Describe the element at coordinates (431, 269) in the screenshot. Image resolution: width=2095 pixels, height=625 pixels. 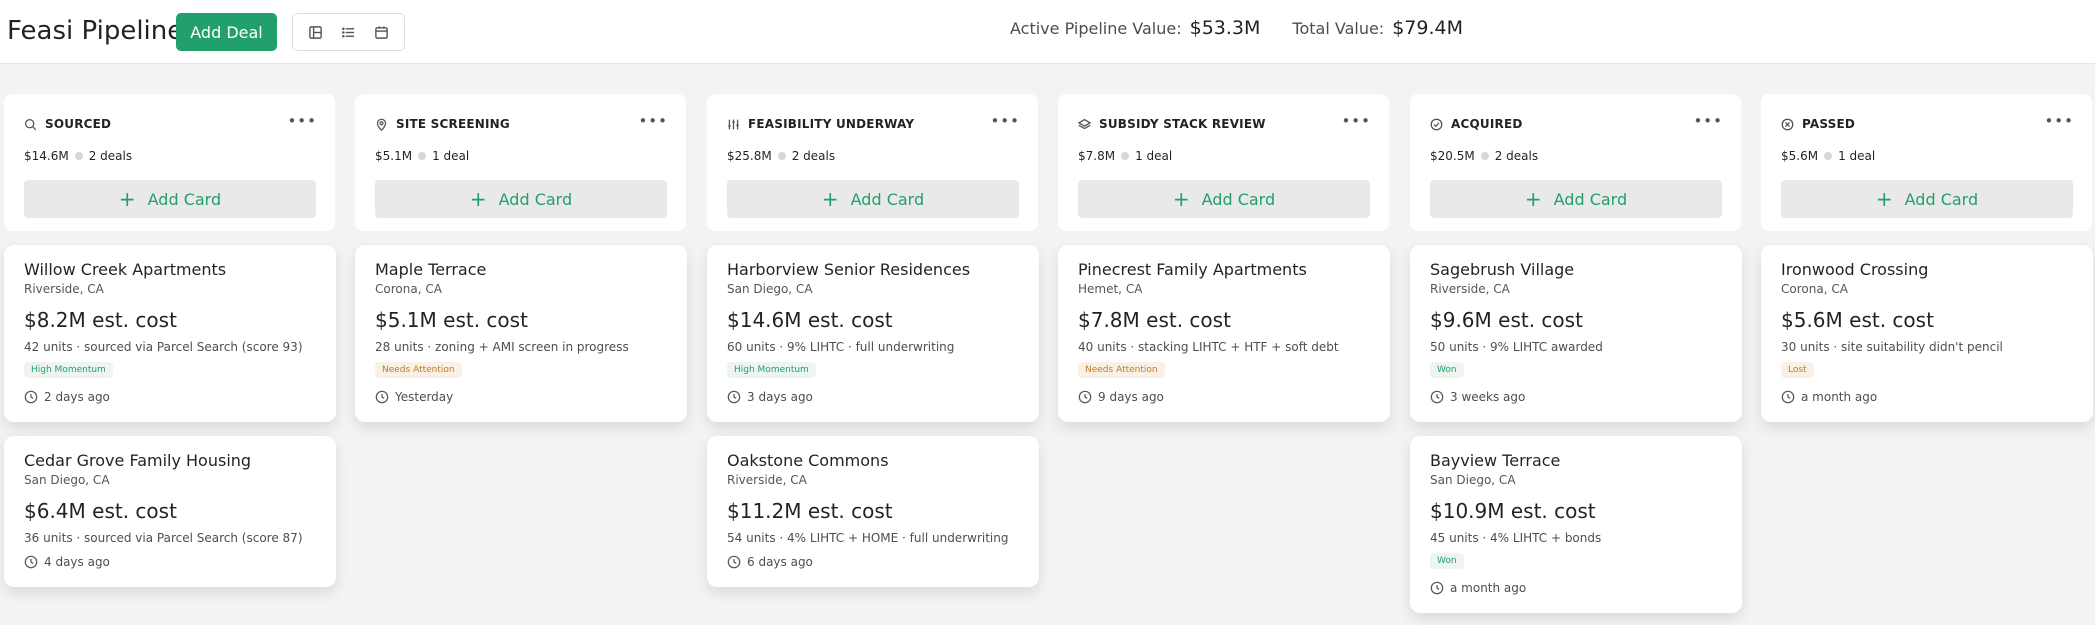
I see `deal-name: Maple Terrace` at that location.